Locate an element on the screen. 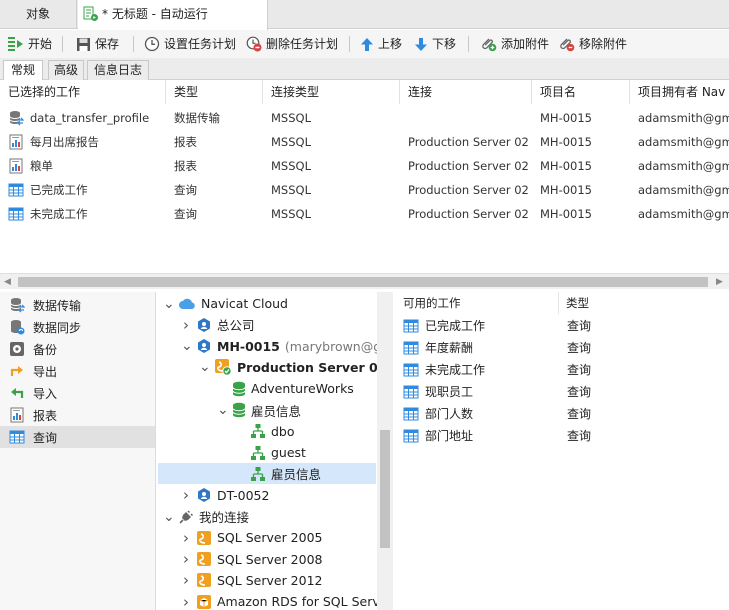  tree-scroll-thumb is located at coordinates (385, 489).